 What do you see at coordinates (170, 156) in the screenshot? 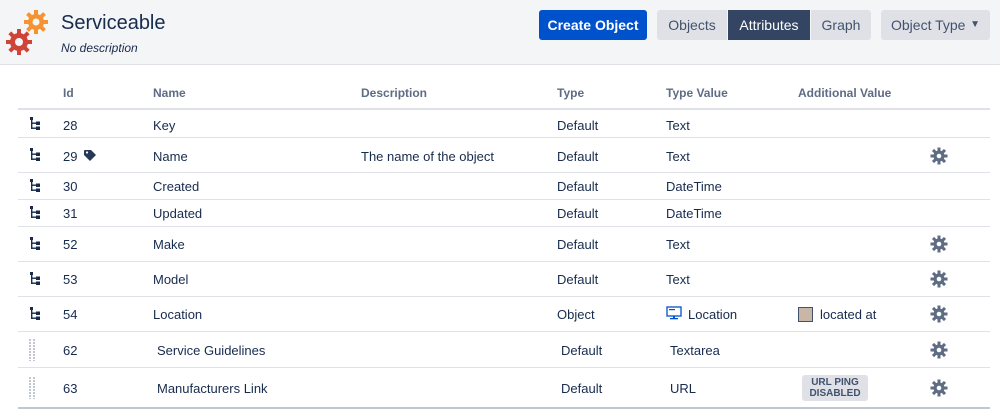
I see `row-name: Name` at bounding box center [170, 156].